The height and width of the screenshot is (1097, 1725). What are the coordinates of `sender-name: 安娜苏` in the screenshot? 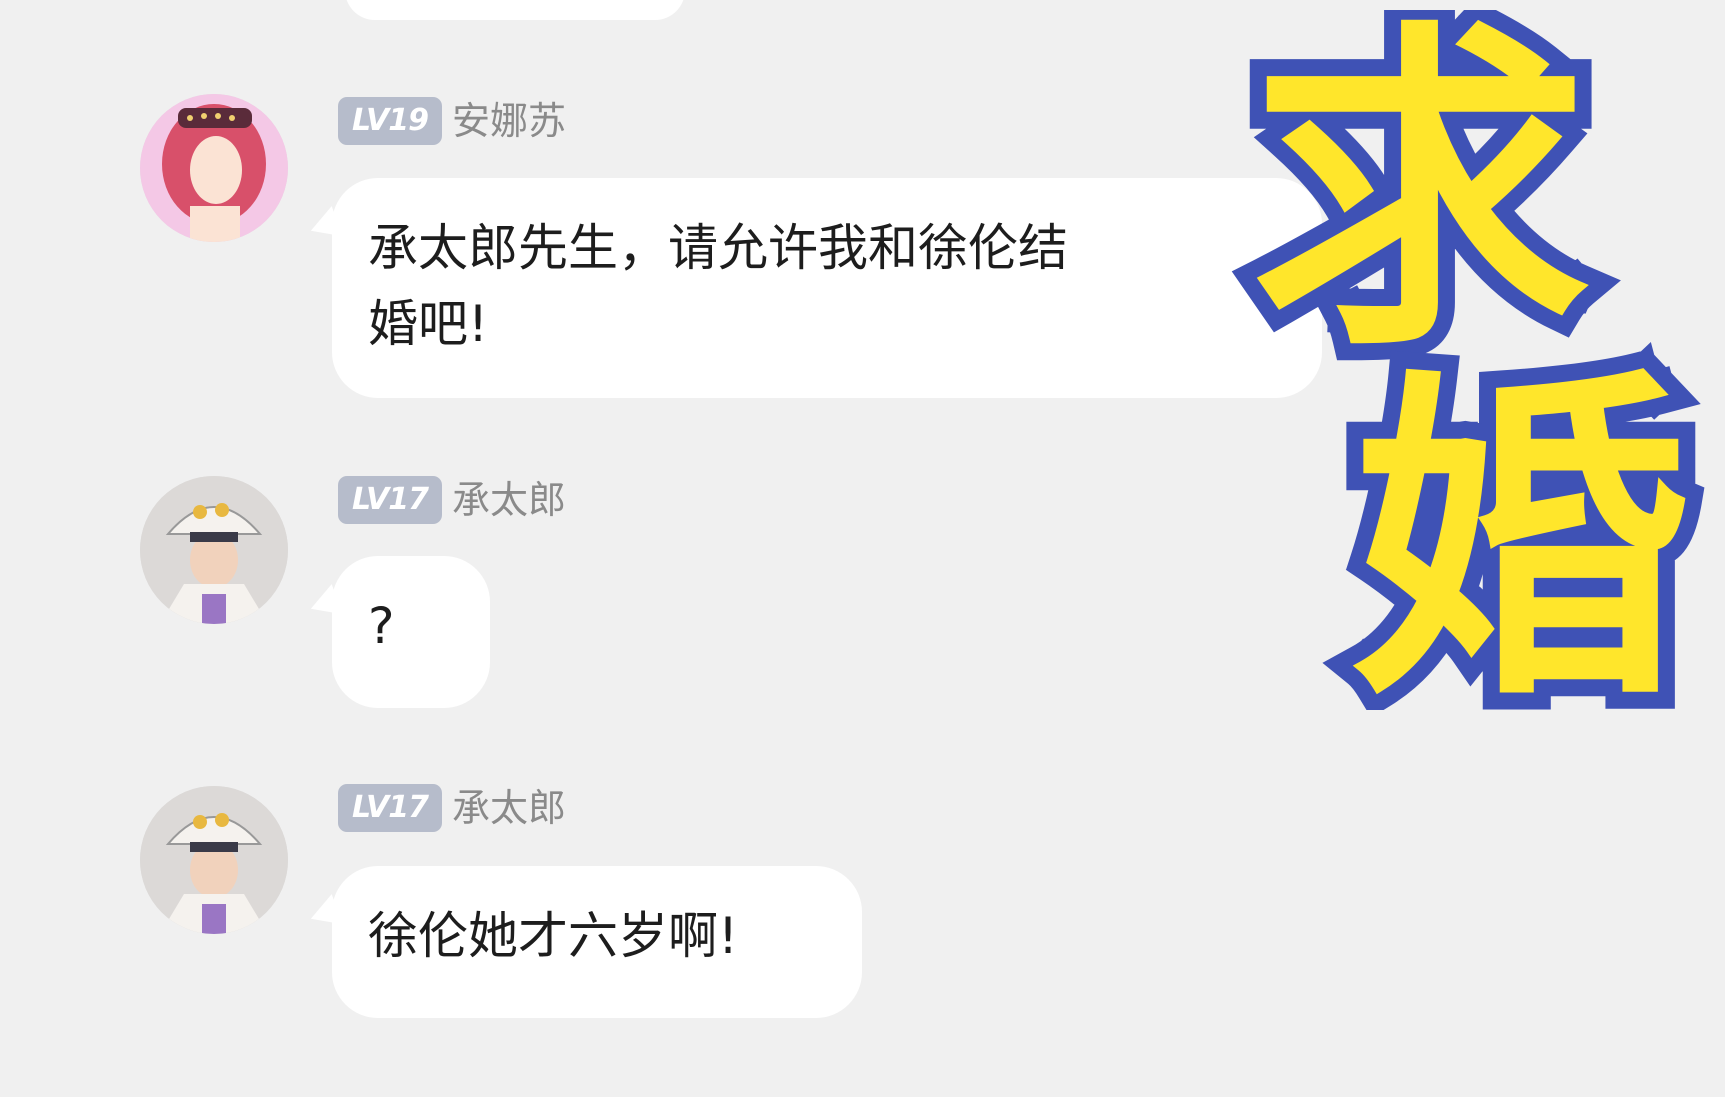 It's located at (509, 121).